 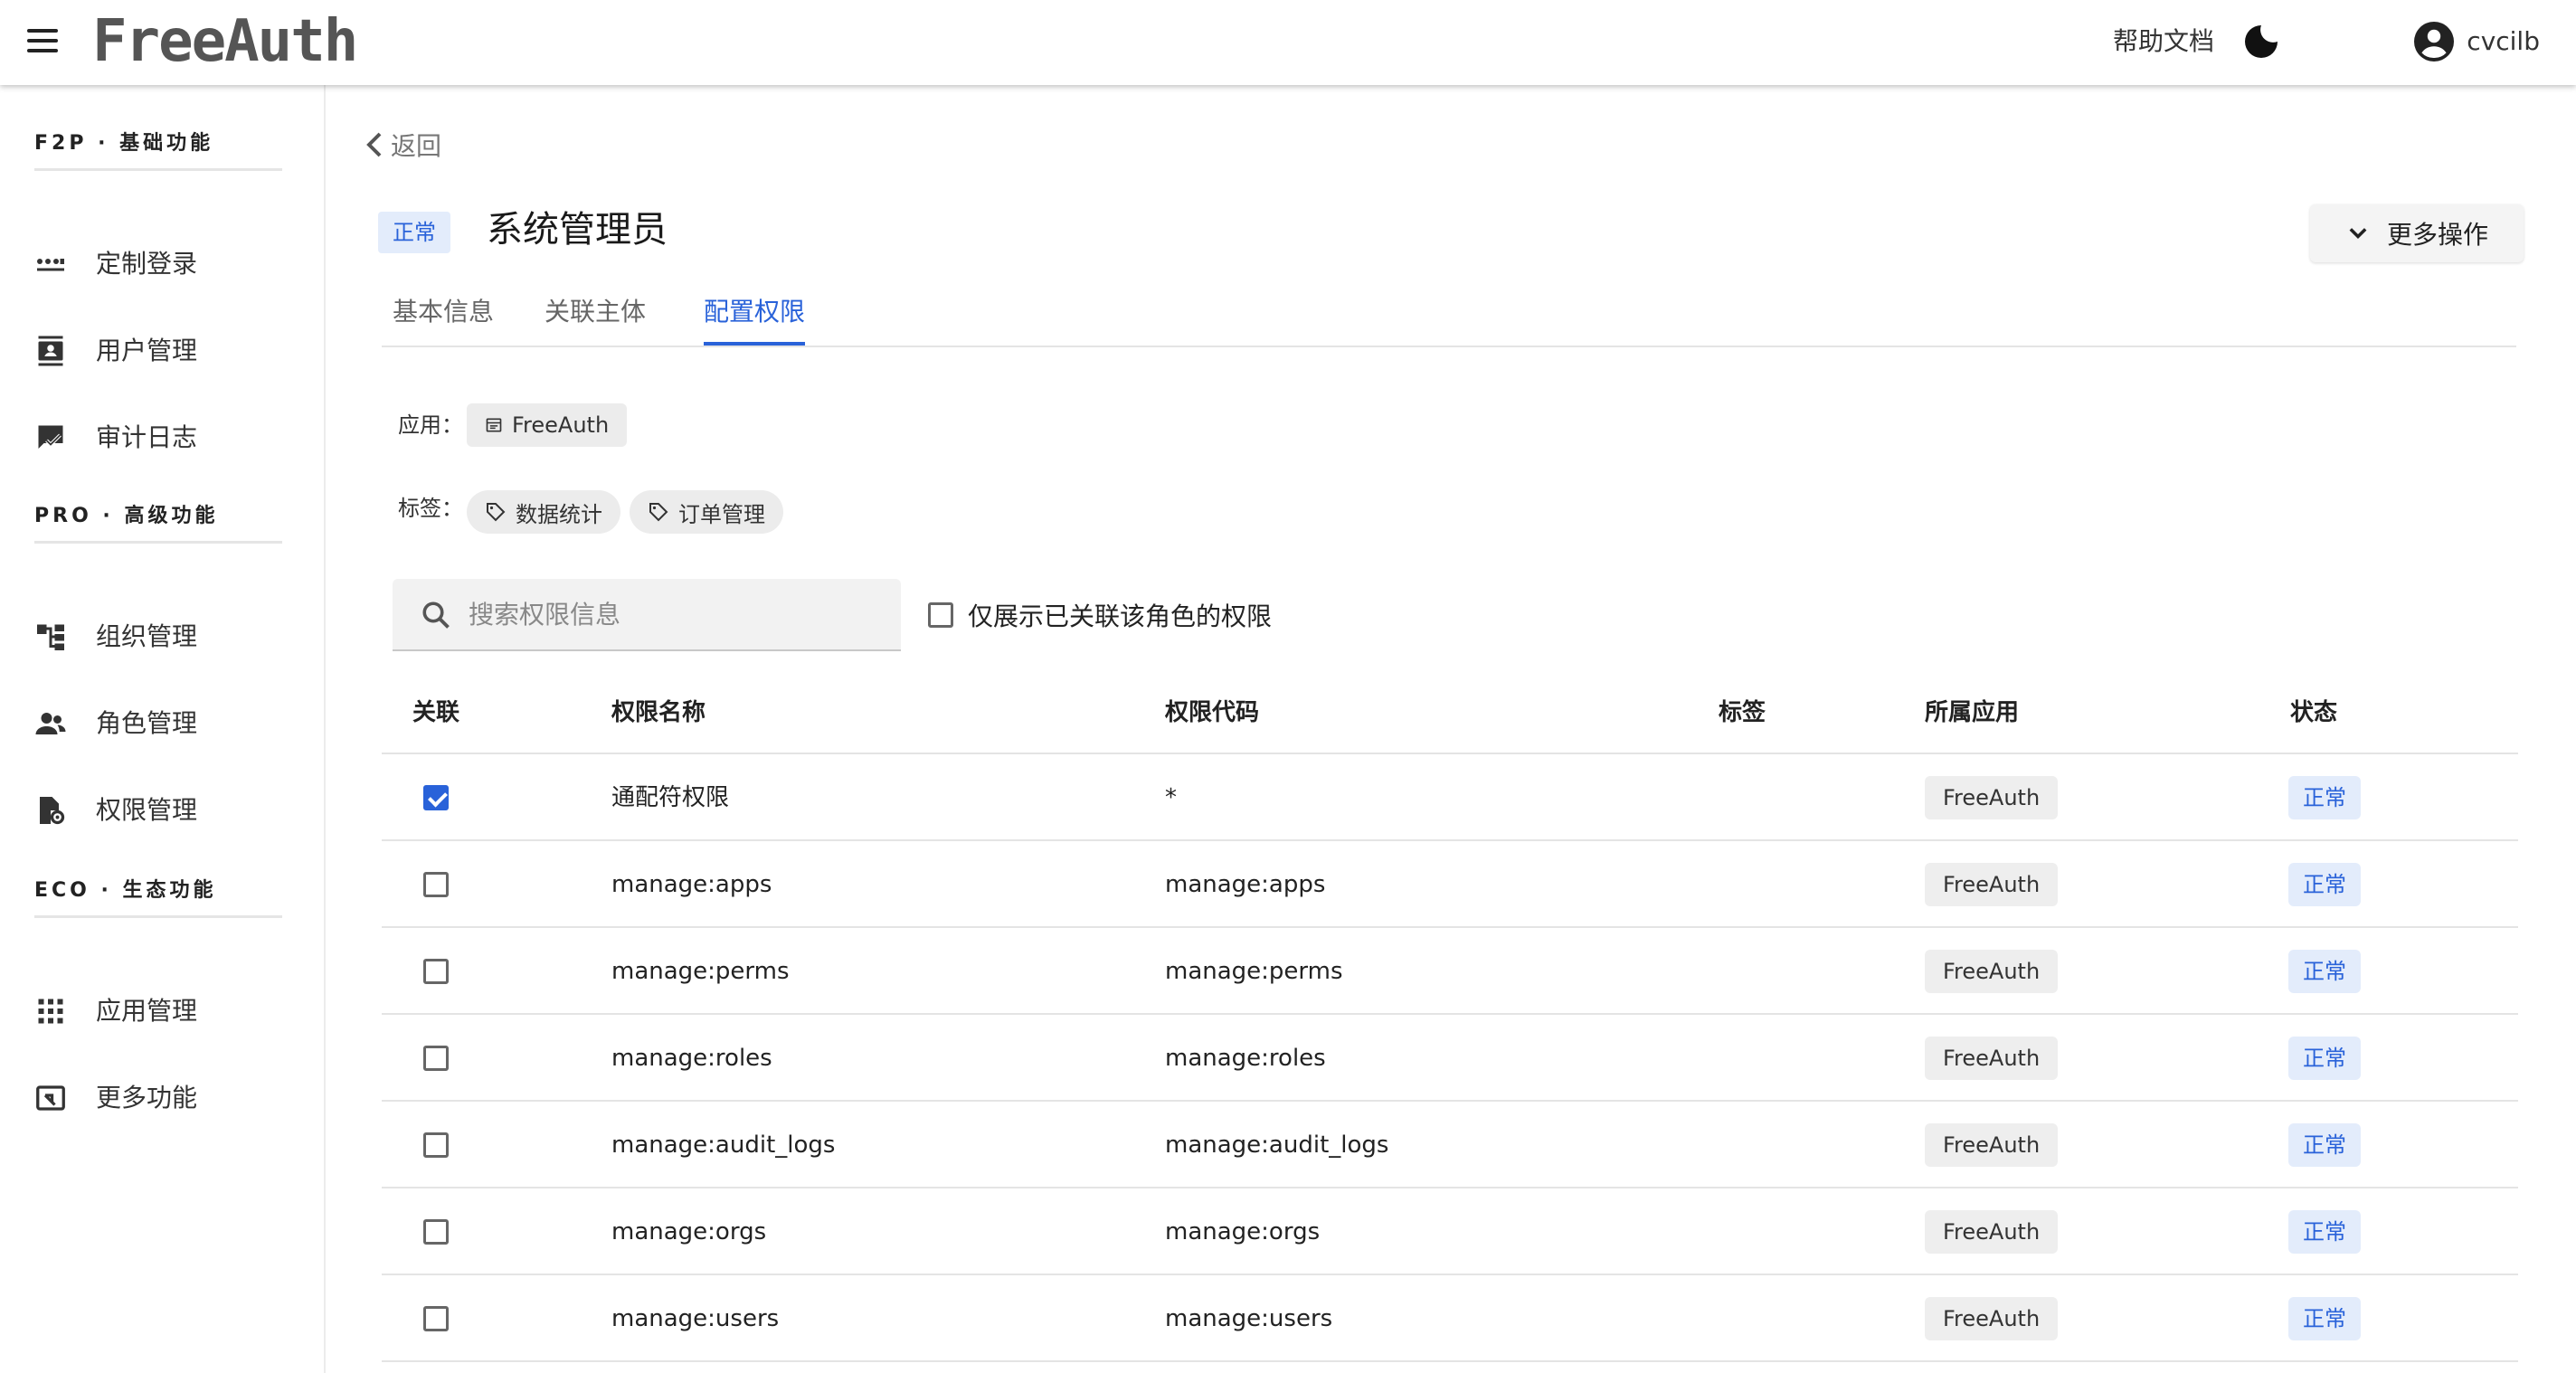 I want to click on sidebar-item-label: 应用管理, so click(x=147, y=1011).